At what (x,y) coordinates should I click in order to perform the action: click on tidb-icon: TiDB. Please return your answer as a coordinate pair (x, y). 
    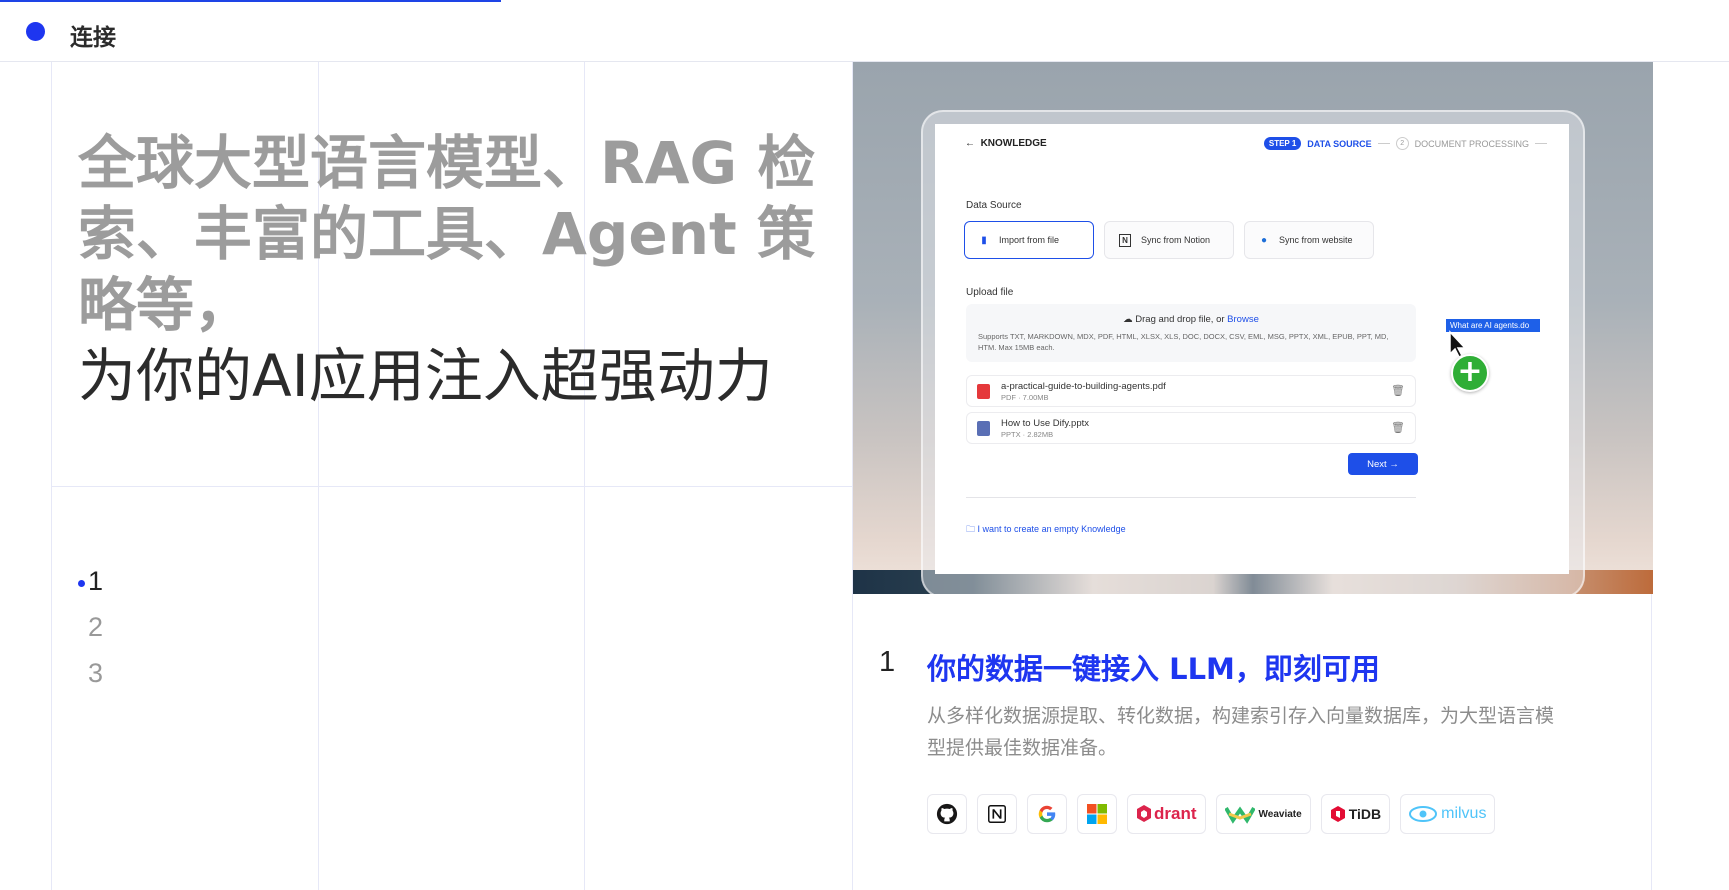
    Looking at the image, I should click on (1355, 814).